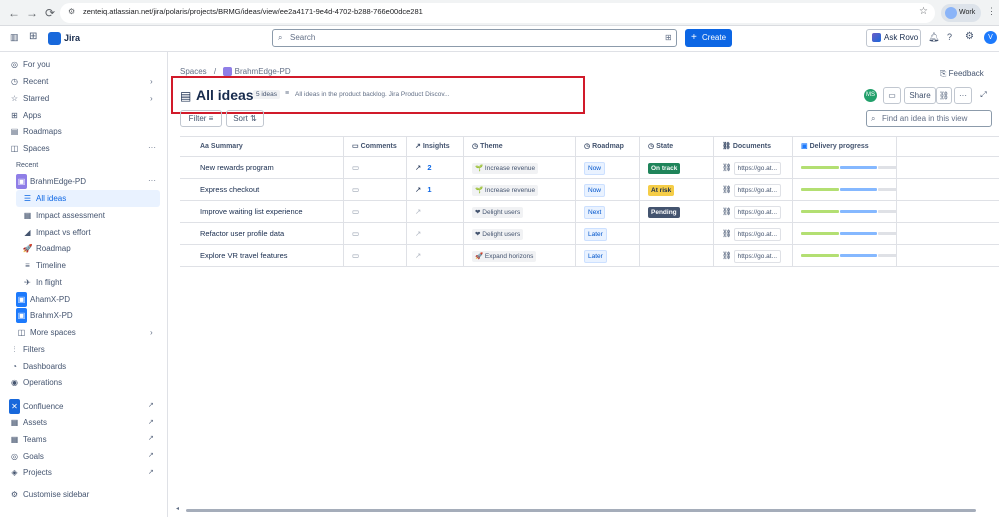 The width and height of the screenshot is (999, 517). I want to click on breadcrumb-project: BrahmEdge-PD, so click(263, 71).